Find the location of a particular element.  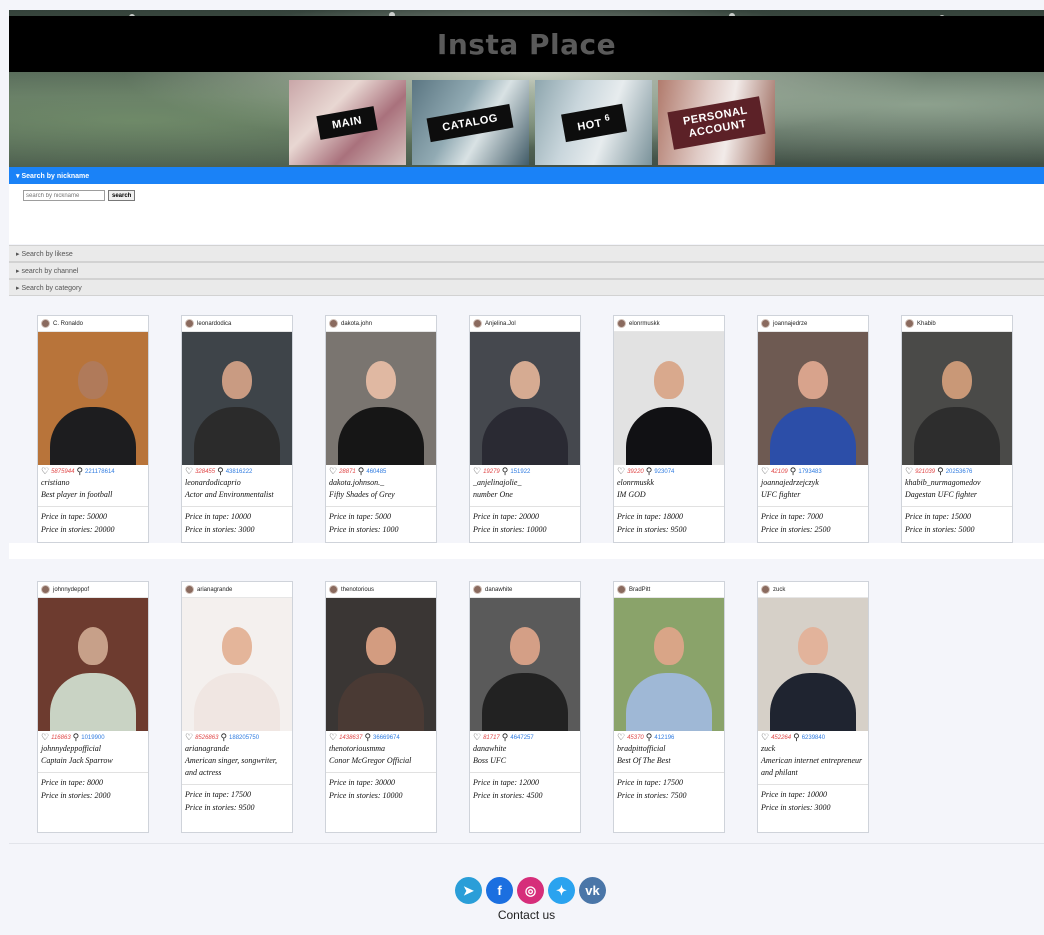

card-stats: ♡ 921039 ⚲ 20253676 is located at coordinates (957, 471).